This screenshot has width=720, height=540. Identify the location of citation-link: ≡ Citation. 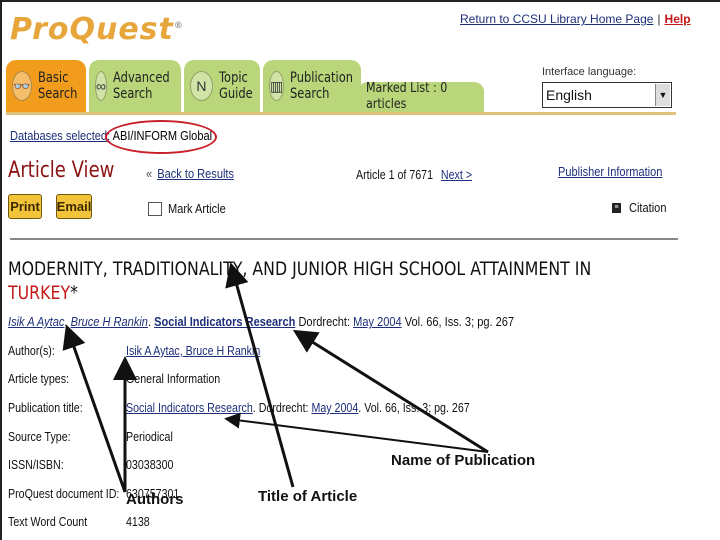
(642, 207).